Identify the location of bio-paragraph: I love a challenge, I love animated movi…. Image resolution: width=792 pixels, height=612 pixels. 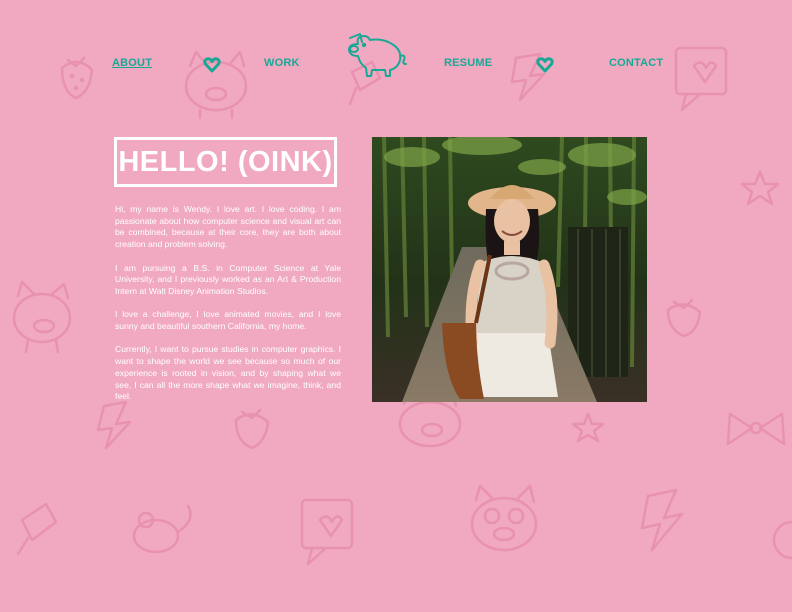
(228, 320).